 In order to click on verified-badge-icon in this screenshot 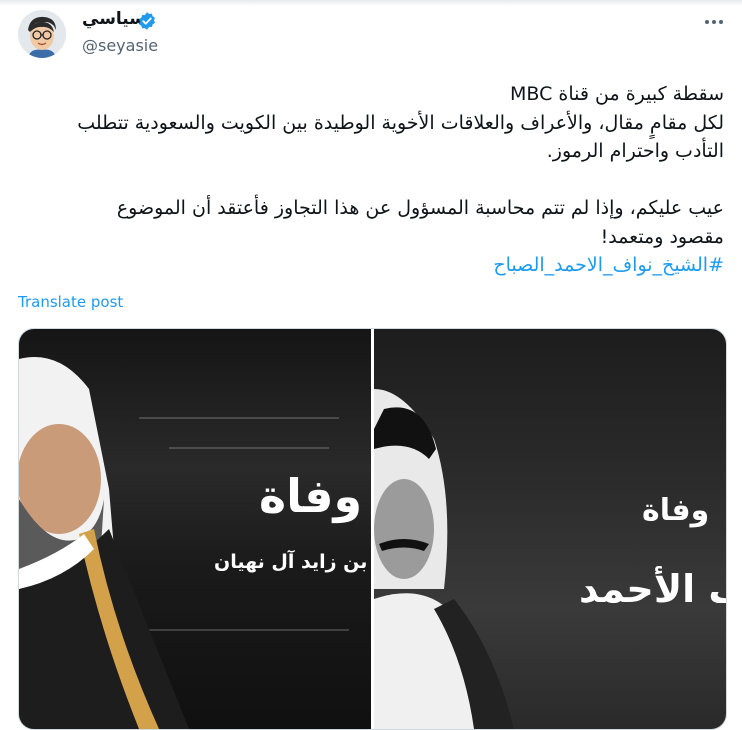, I will do `click(147, 21)`.